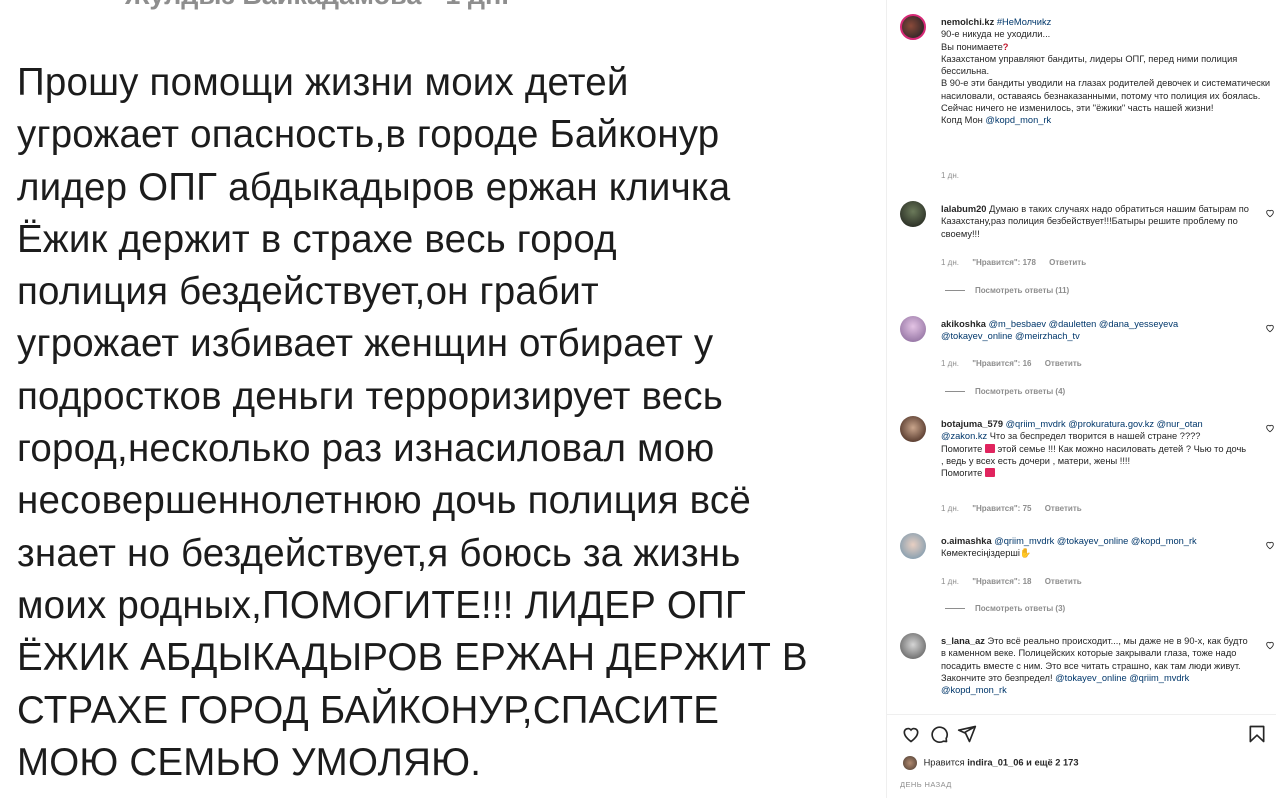 The height and width of the screenshot is (798, 1276). What do you see at coordinates (980, 553) in the screenshot?
I see `comment-text: Көмектесіңіздерші` at bounding box center [980, 553].